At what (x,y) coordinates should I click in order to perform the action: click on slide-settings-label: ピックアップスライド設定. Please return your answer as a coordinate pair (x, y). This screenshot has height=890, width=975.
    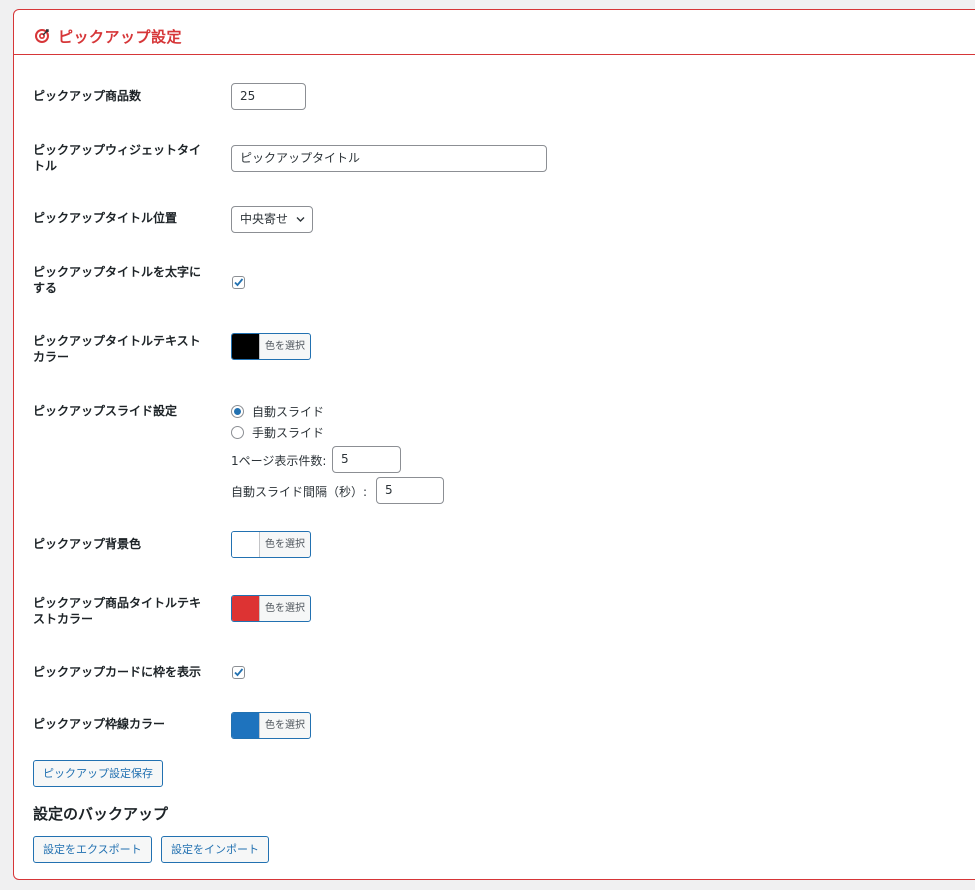
    Looking at the image, I should click on (105, 411).